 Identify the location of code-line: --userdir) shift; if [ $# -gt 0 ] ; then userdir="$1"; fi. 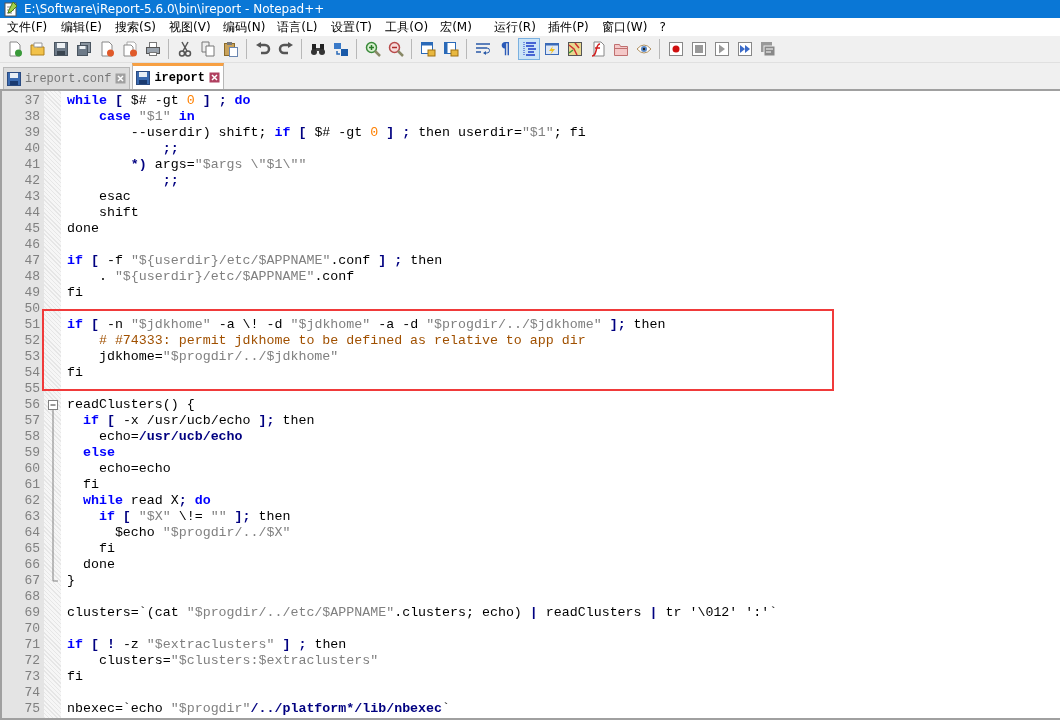
(357, 133).